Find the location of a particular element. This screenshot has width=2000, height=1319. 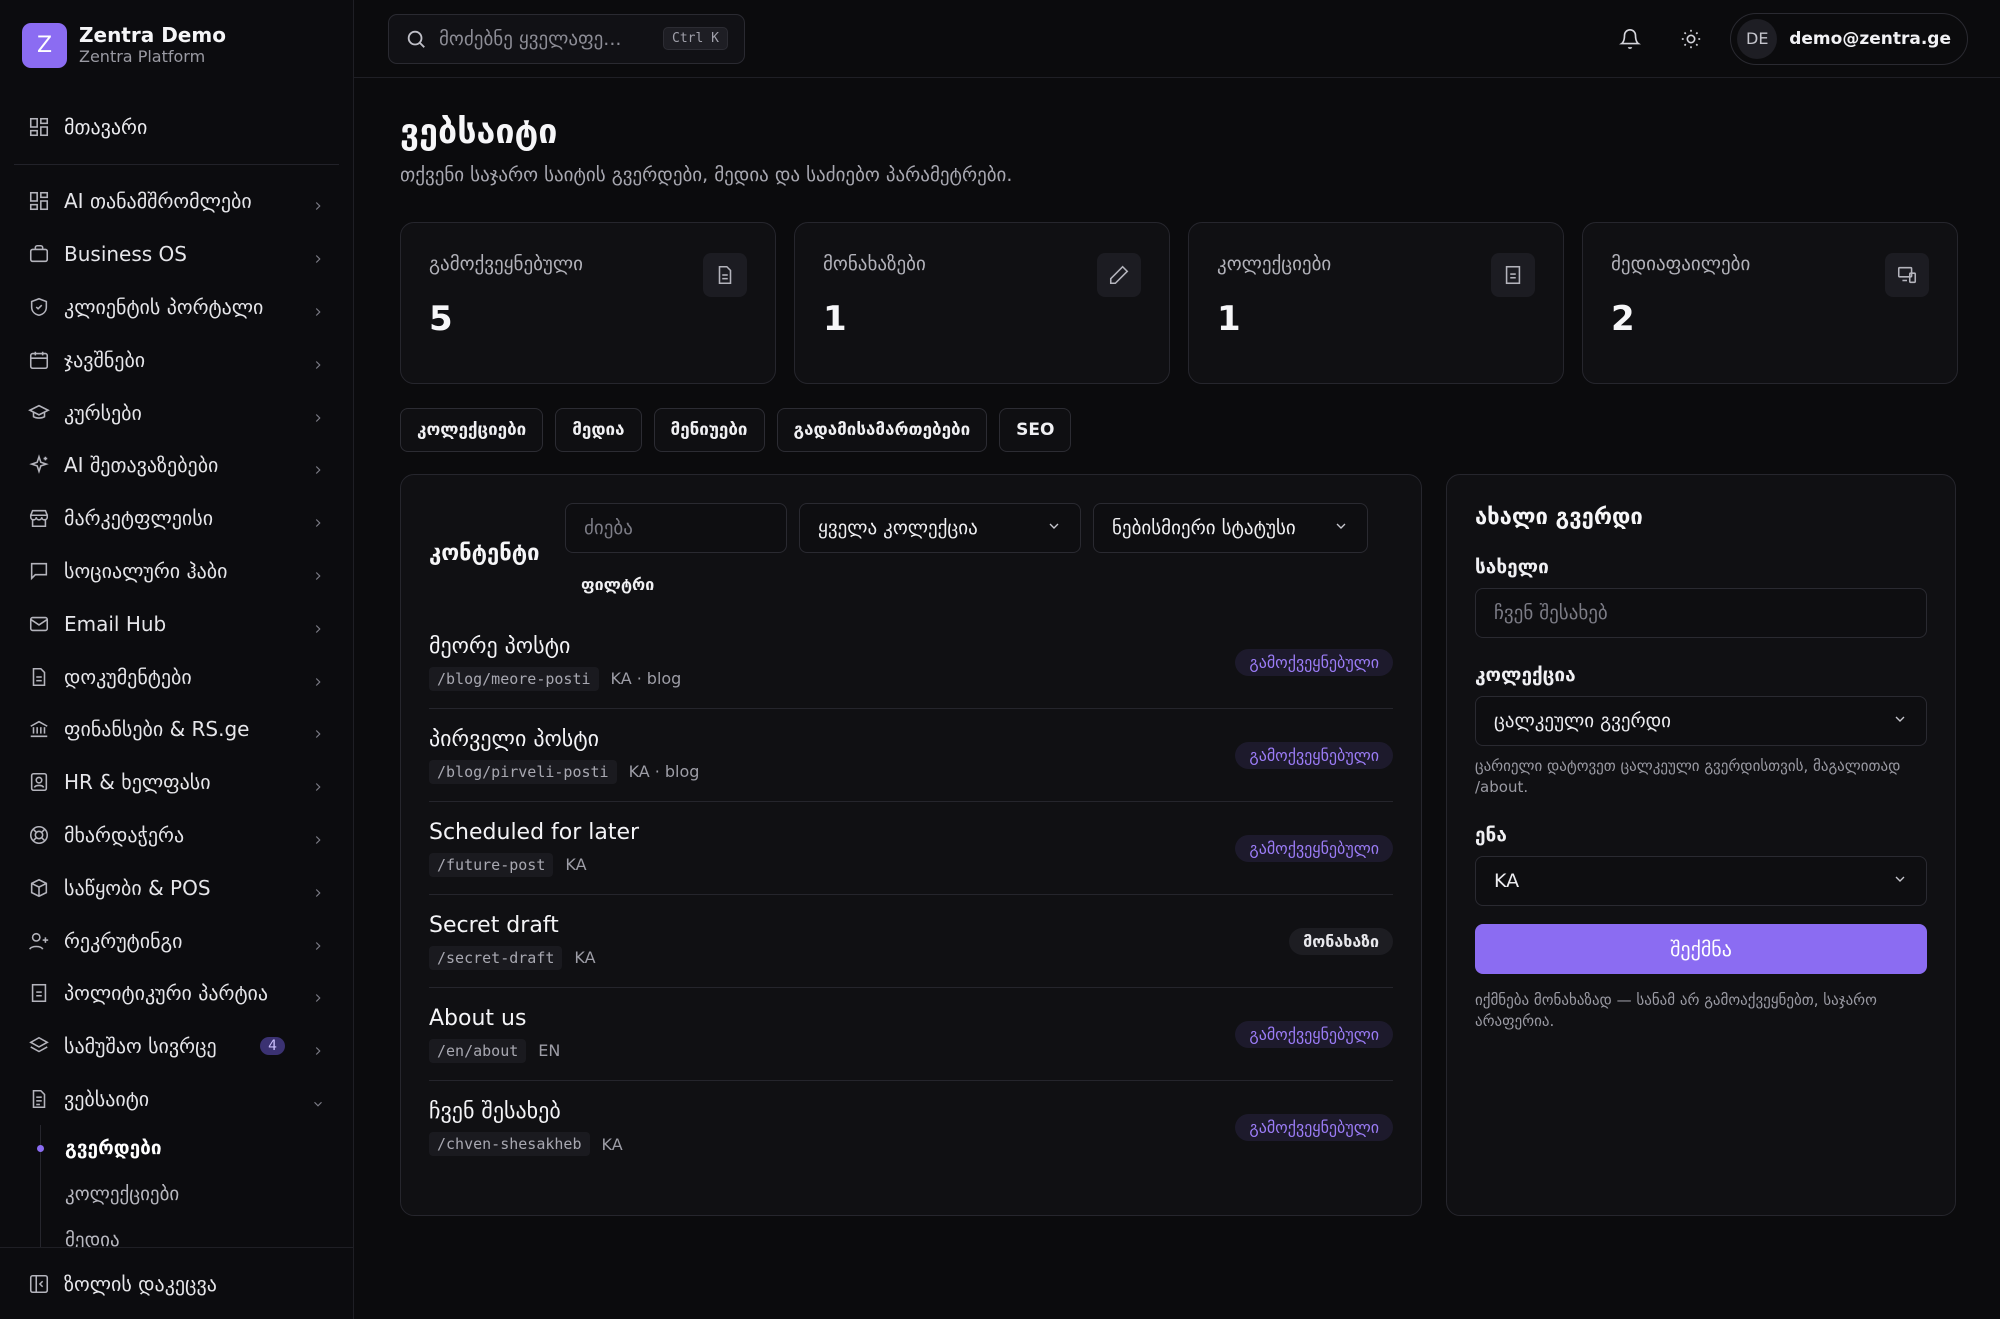

row-meta: /blog/pirveli-posti KA · blog is located at coordinates (832, 771).